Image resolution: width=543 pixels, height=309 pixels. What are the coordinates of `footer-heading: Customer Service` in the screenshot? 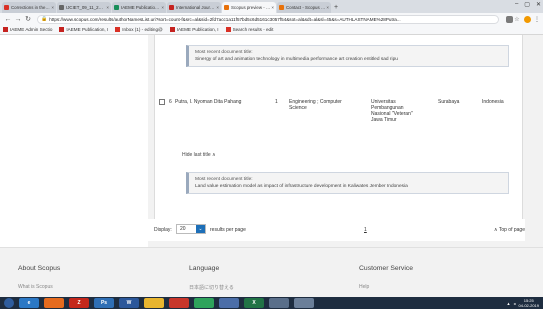 It's located at (386, 268).